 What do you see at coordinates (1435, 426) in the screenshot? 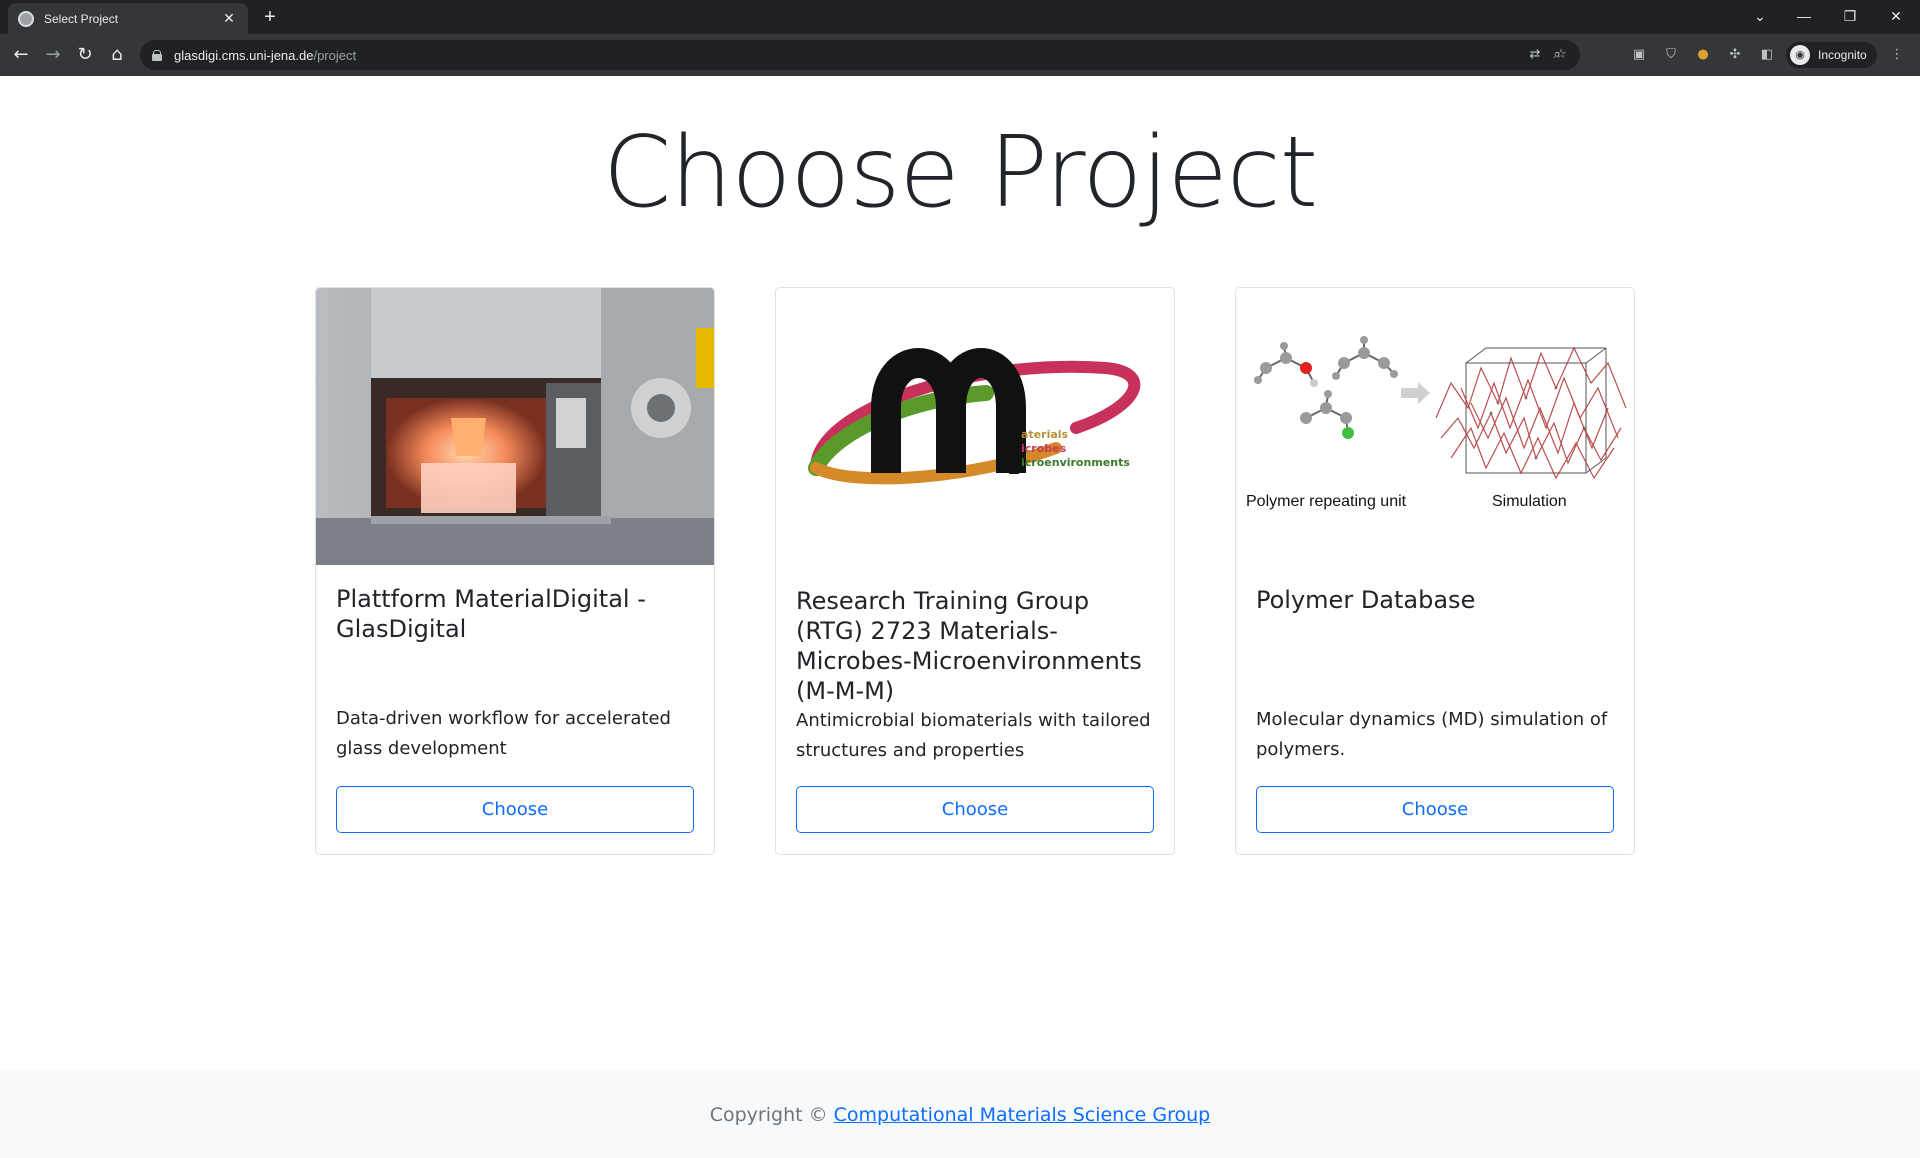
I see `polymer-simulation-image: Polymer repeating unit Simulation` at bounding box center [1435, 426].